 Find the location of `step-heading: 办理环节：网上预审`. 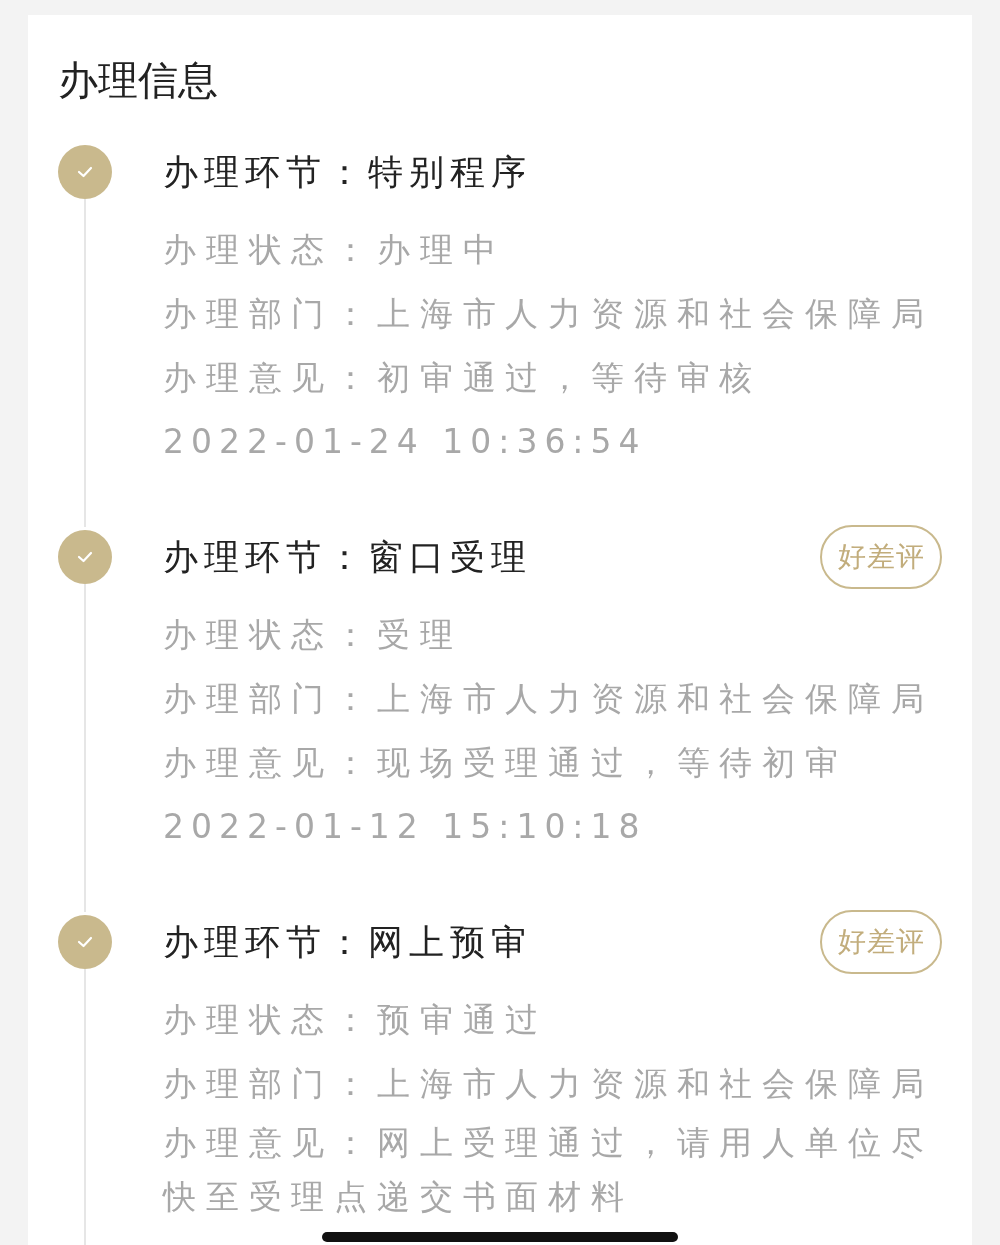

step-heading: 办理环节：网上预审 is located at coordinates (347, 942).